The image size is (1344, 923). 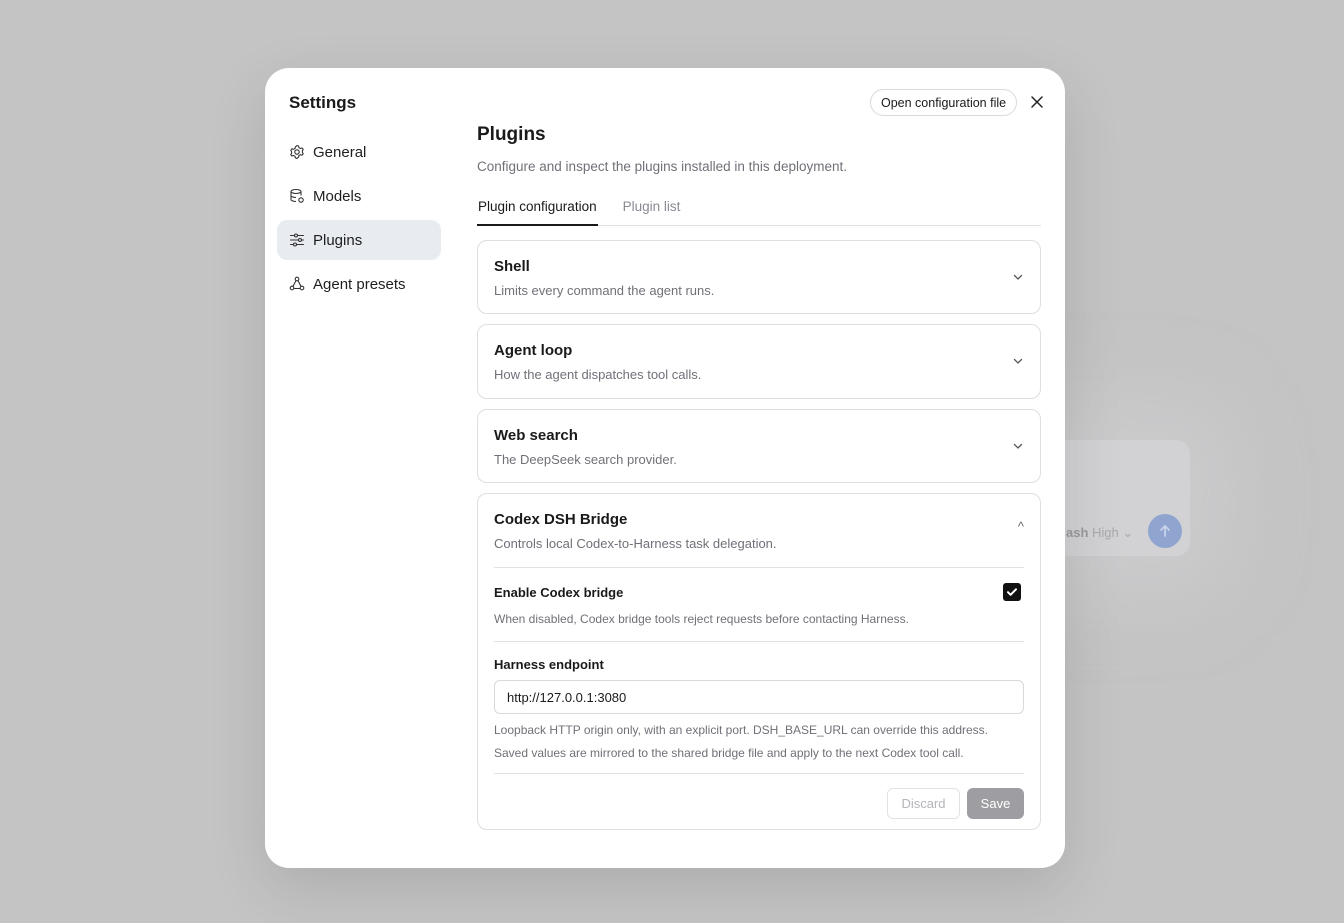 What do you see at coordinates (537, 210) in the screenshot?
I see `tab-plugin-configuration: Plugin configuration` at bounding box center [537, 210].